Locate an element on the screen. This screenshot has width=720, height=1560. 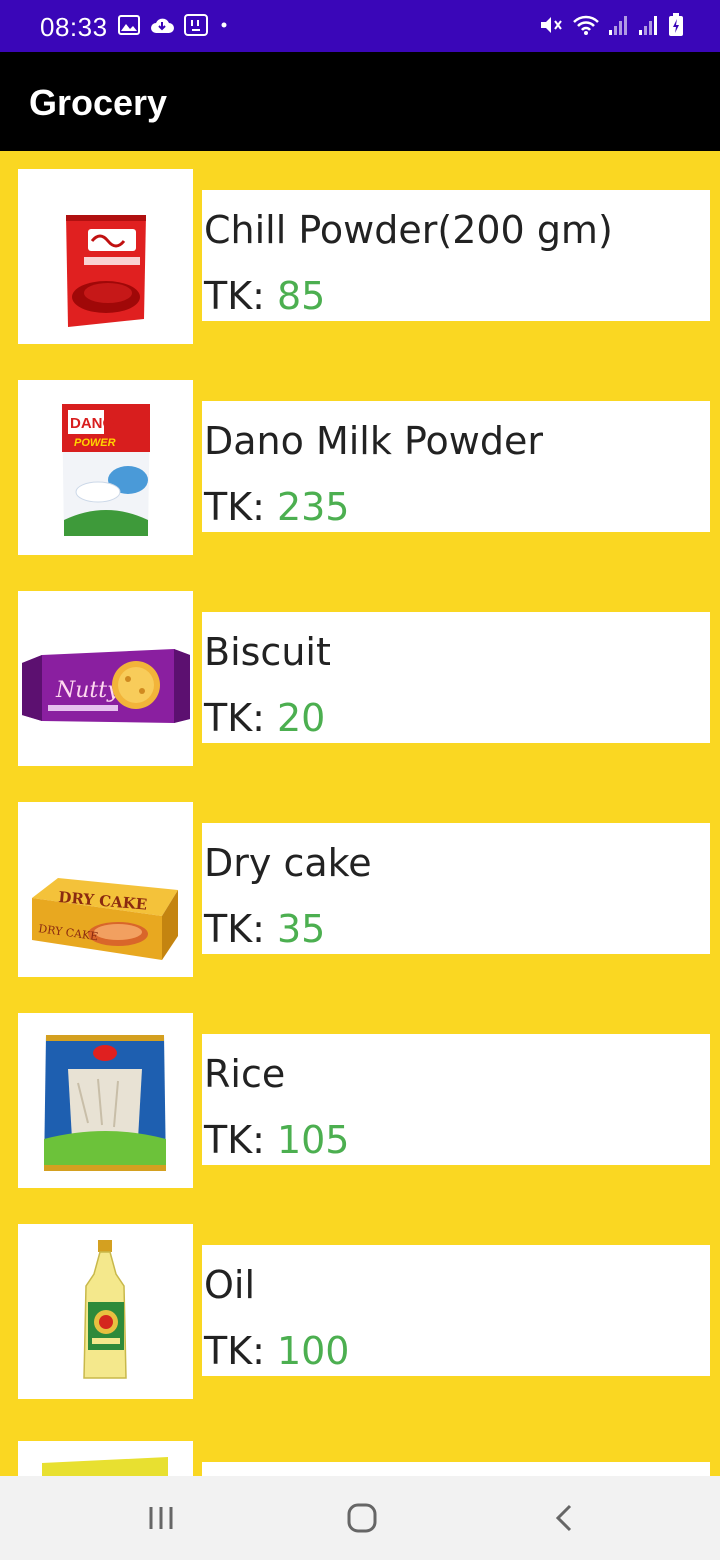
home-button is located at coordinates (362, 1518).